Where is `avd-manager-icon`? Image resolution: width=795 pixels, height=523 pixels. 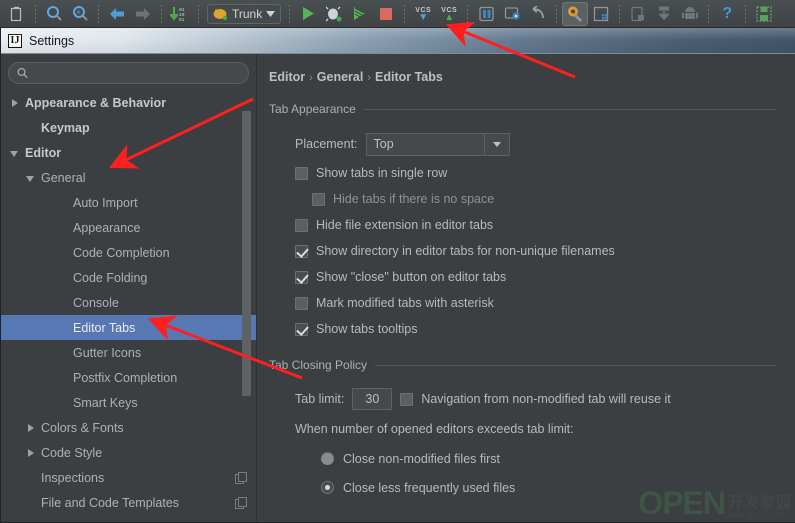 avd-manager-icon is located at coordinates (512, 14).